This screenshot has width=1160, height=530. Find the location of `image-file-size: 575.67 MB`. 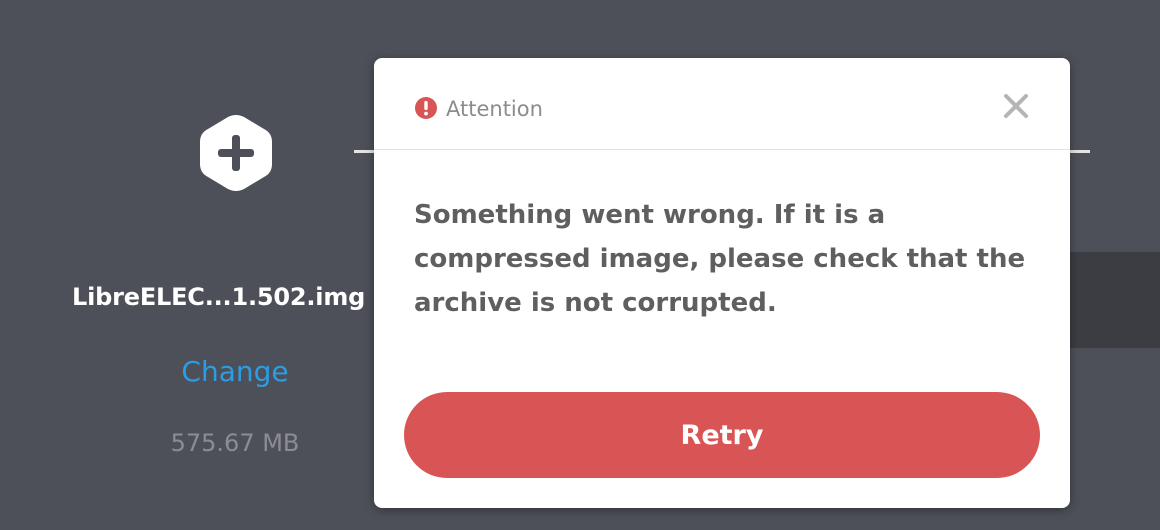

image-file-size: 575.67 MB is located at coordinates (235, 443).